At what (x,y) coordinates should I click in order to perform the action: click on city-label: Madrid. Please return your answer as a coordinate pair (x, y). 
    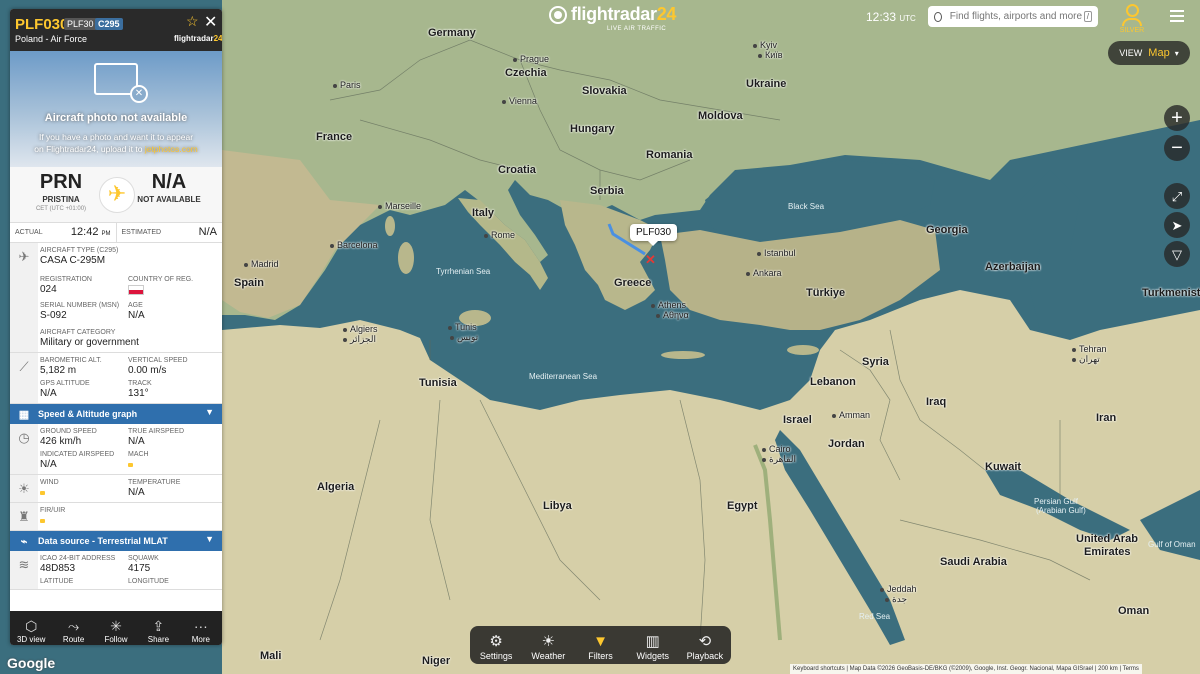
    Looking at the image, I should click on (261, 264).